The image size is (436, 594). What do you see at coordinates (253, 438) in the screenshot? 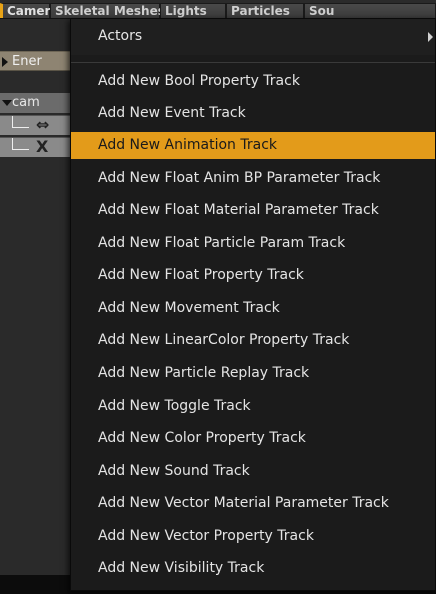
I see `menu-item-color-property-track: Add New Color Property Track` at bounding box center [253, 438].